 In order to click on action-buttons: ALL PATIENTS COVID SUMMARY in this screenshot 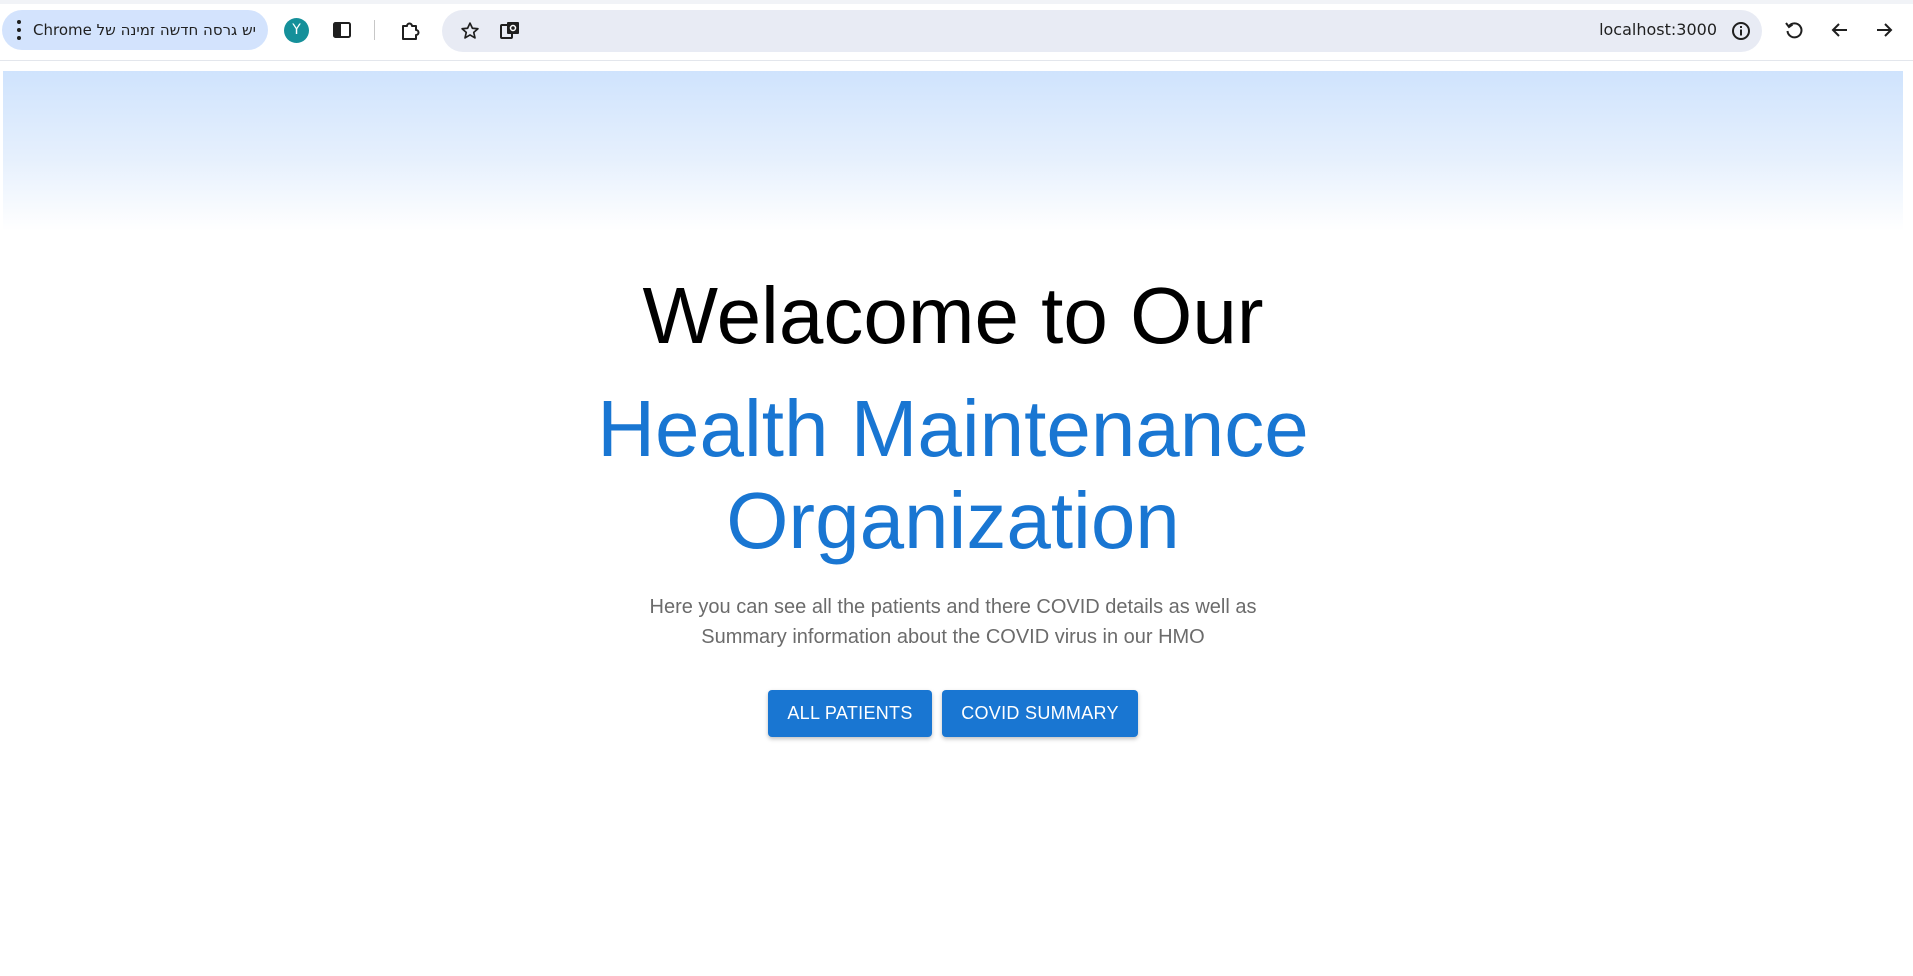, I will do `click(953, 713)`.